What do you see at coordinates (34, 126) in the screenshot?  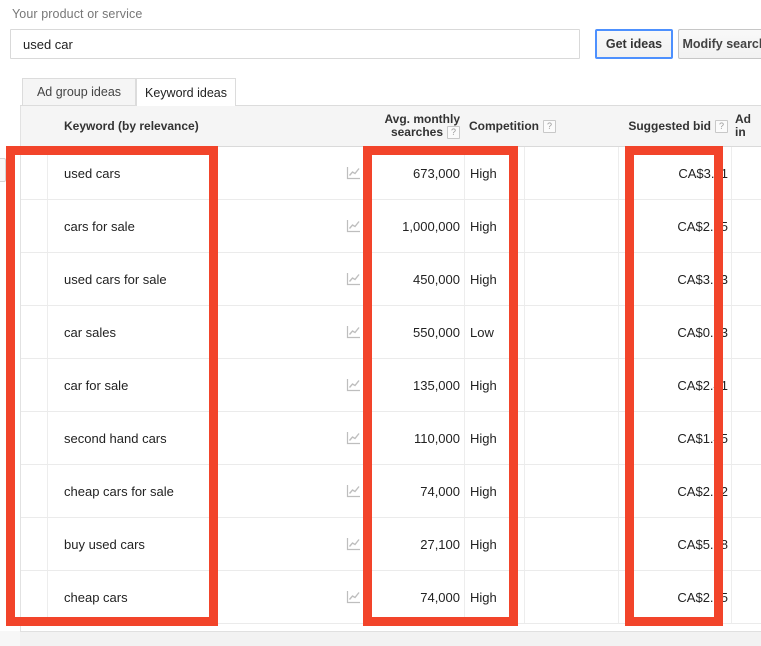 I see `header-select-all` at bounding box center [34, 126].